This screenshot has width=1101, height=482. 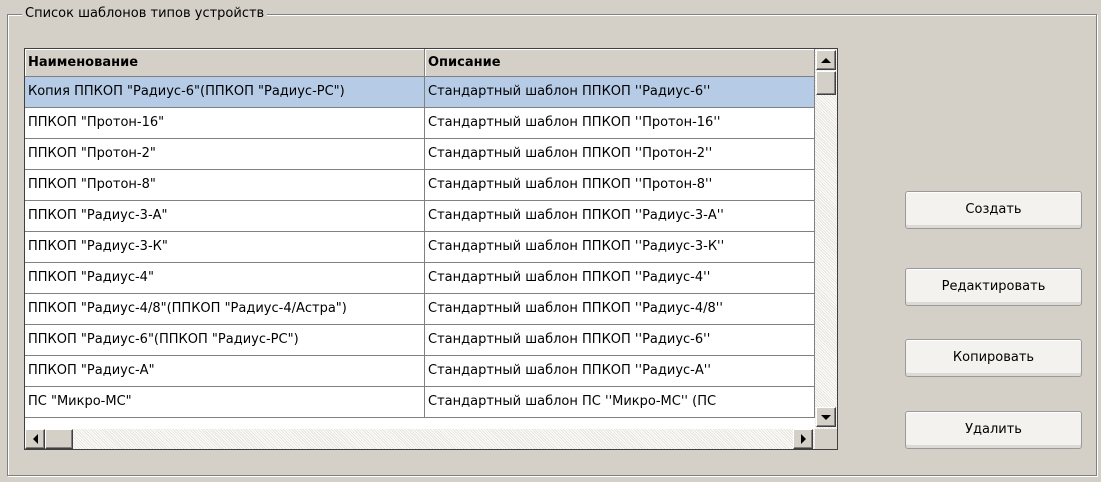 I want to click on cell-name: ППКОП "Радиус-3-А", so click(x=225, y=216).